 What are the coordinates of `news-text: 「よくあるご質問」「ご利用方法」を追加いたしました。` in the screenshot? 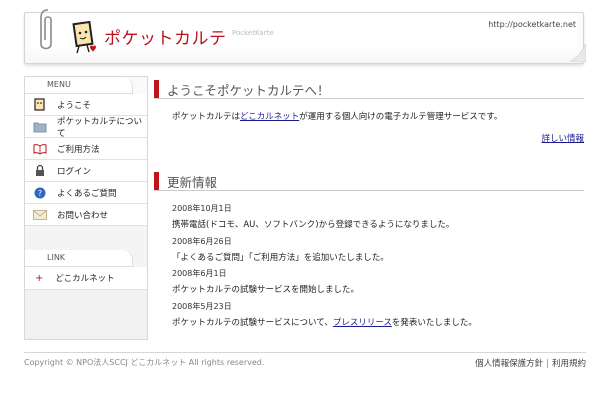 It's located at (280, 257).